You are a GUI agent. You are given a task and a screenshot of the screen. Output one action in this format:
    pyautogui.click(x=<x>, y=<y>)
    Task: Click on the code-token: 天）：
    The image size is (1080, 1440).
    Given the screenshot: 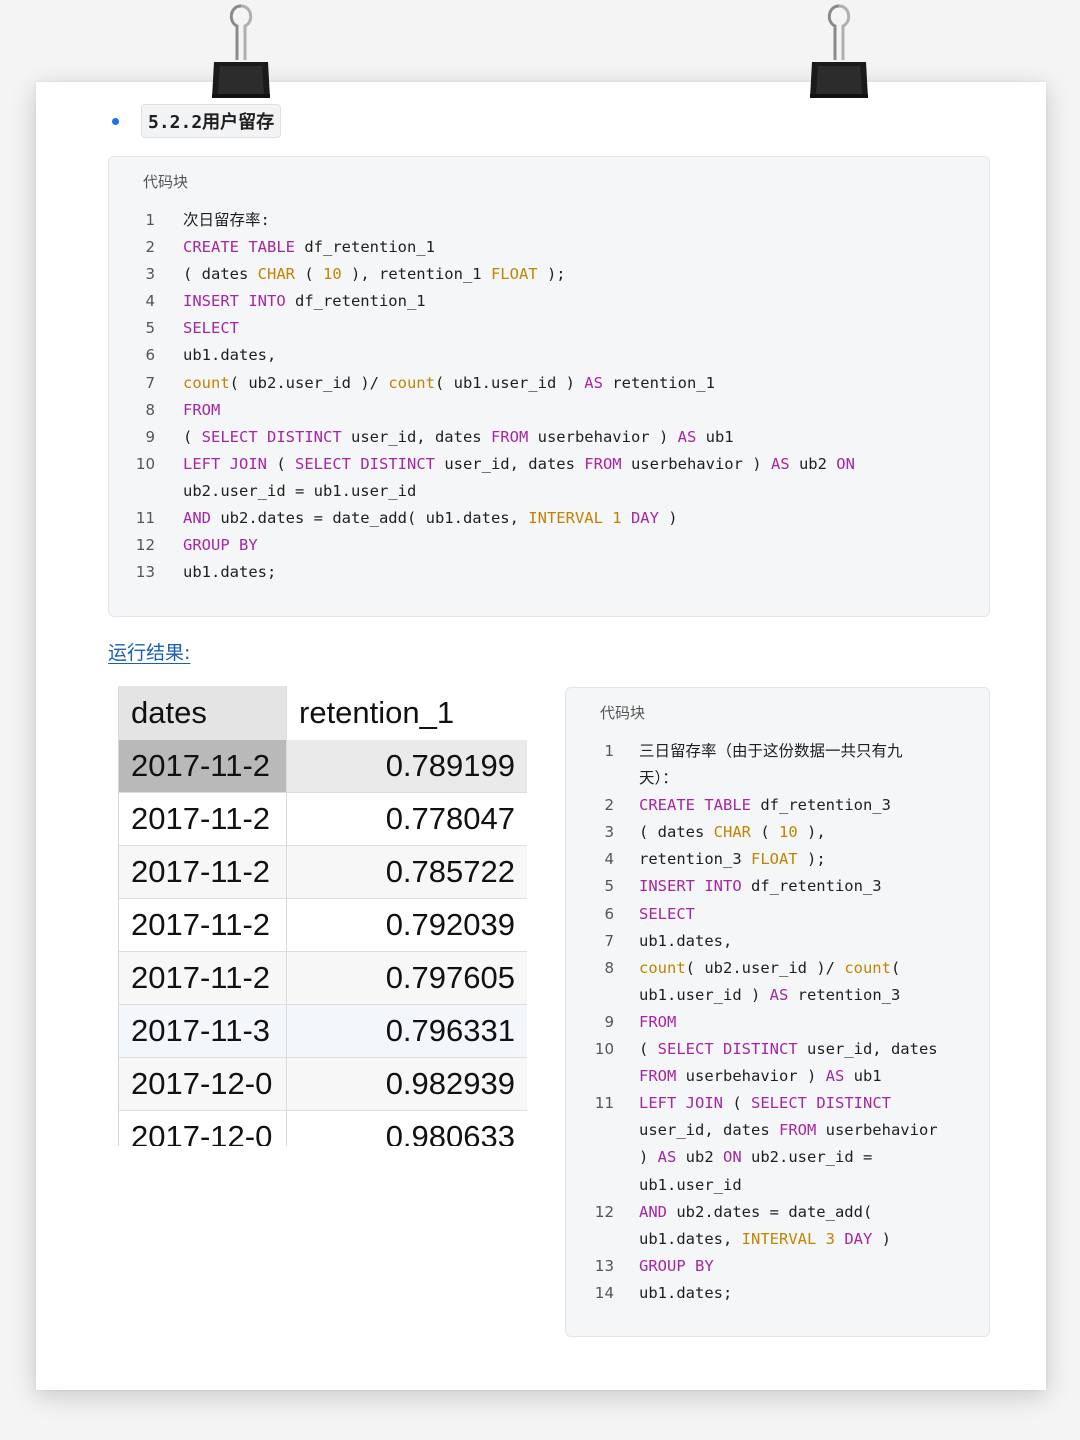 What is the action you would take?
    pyautogui.click(x=658, y=778)
    